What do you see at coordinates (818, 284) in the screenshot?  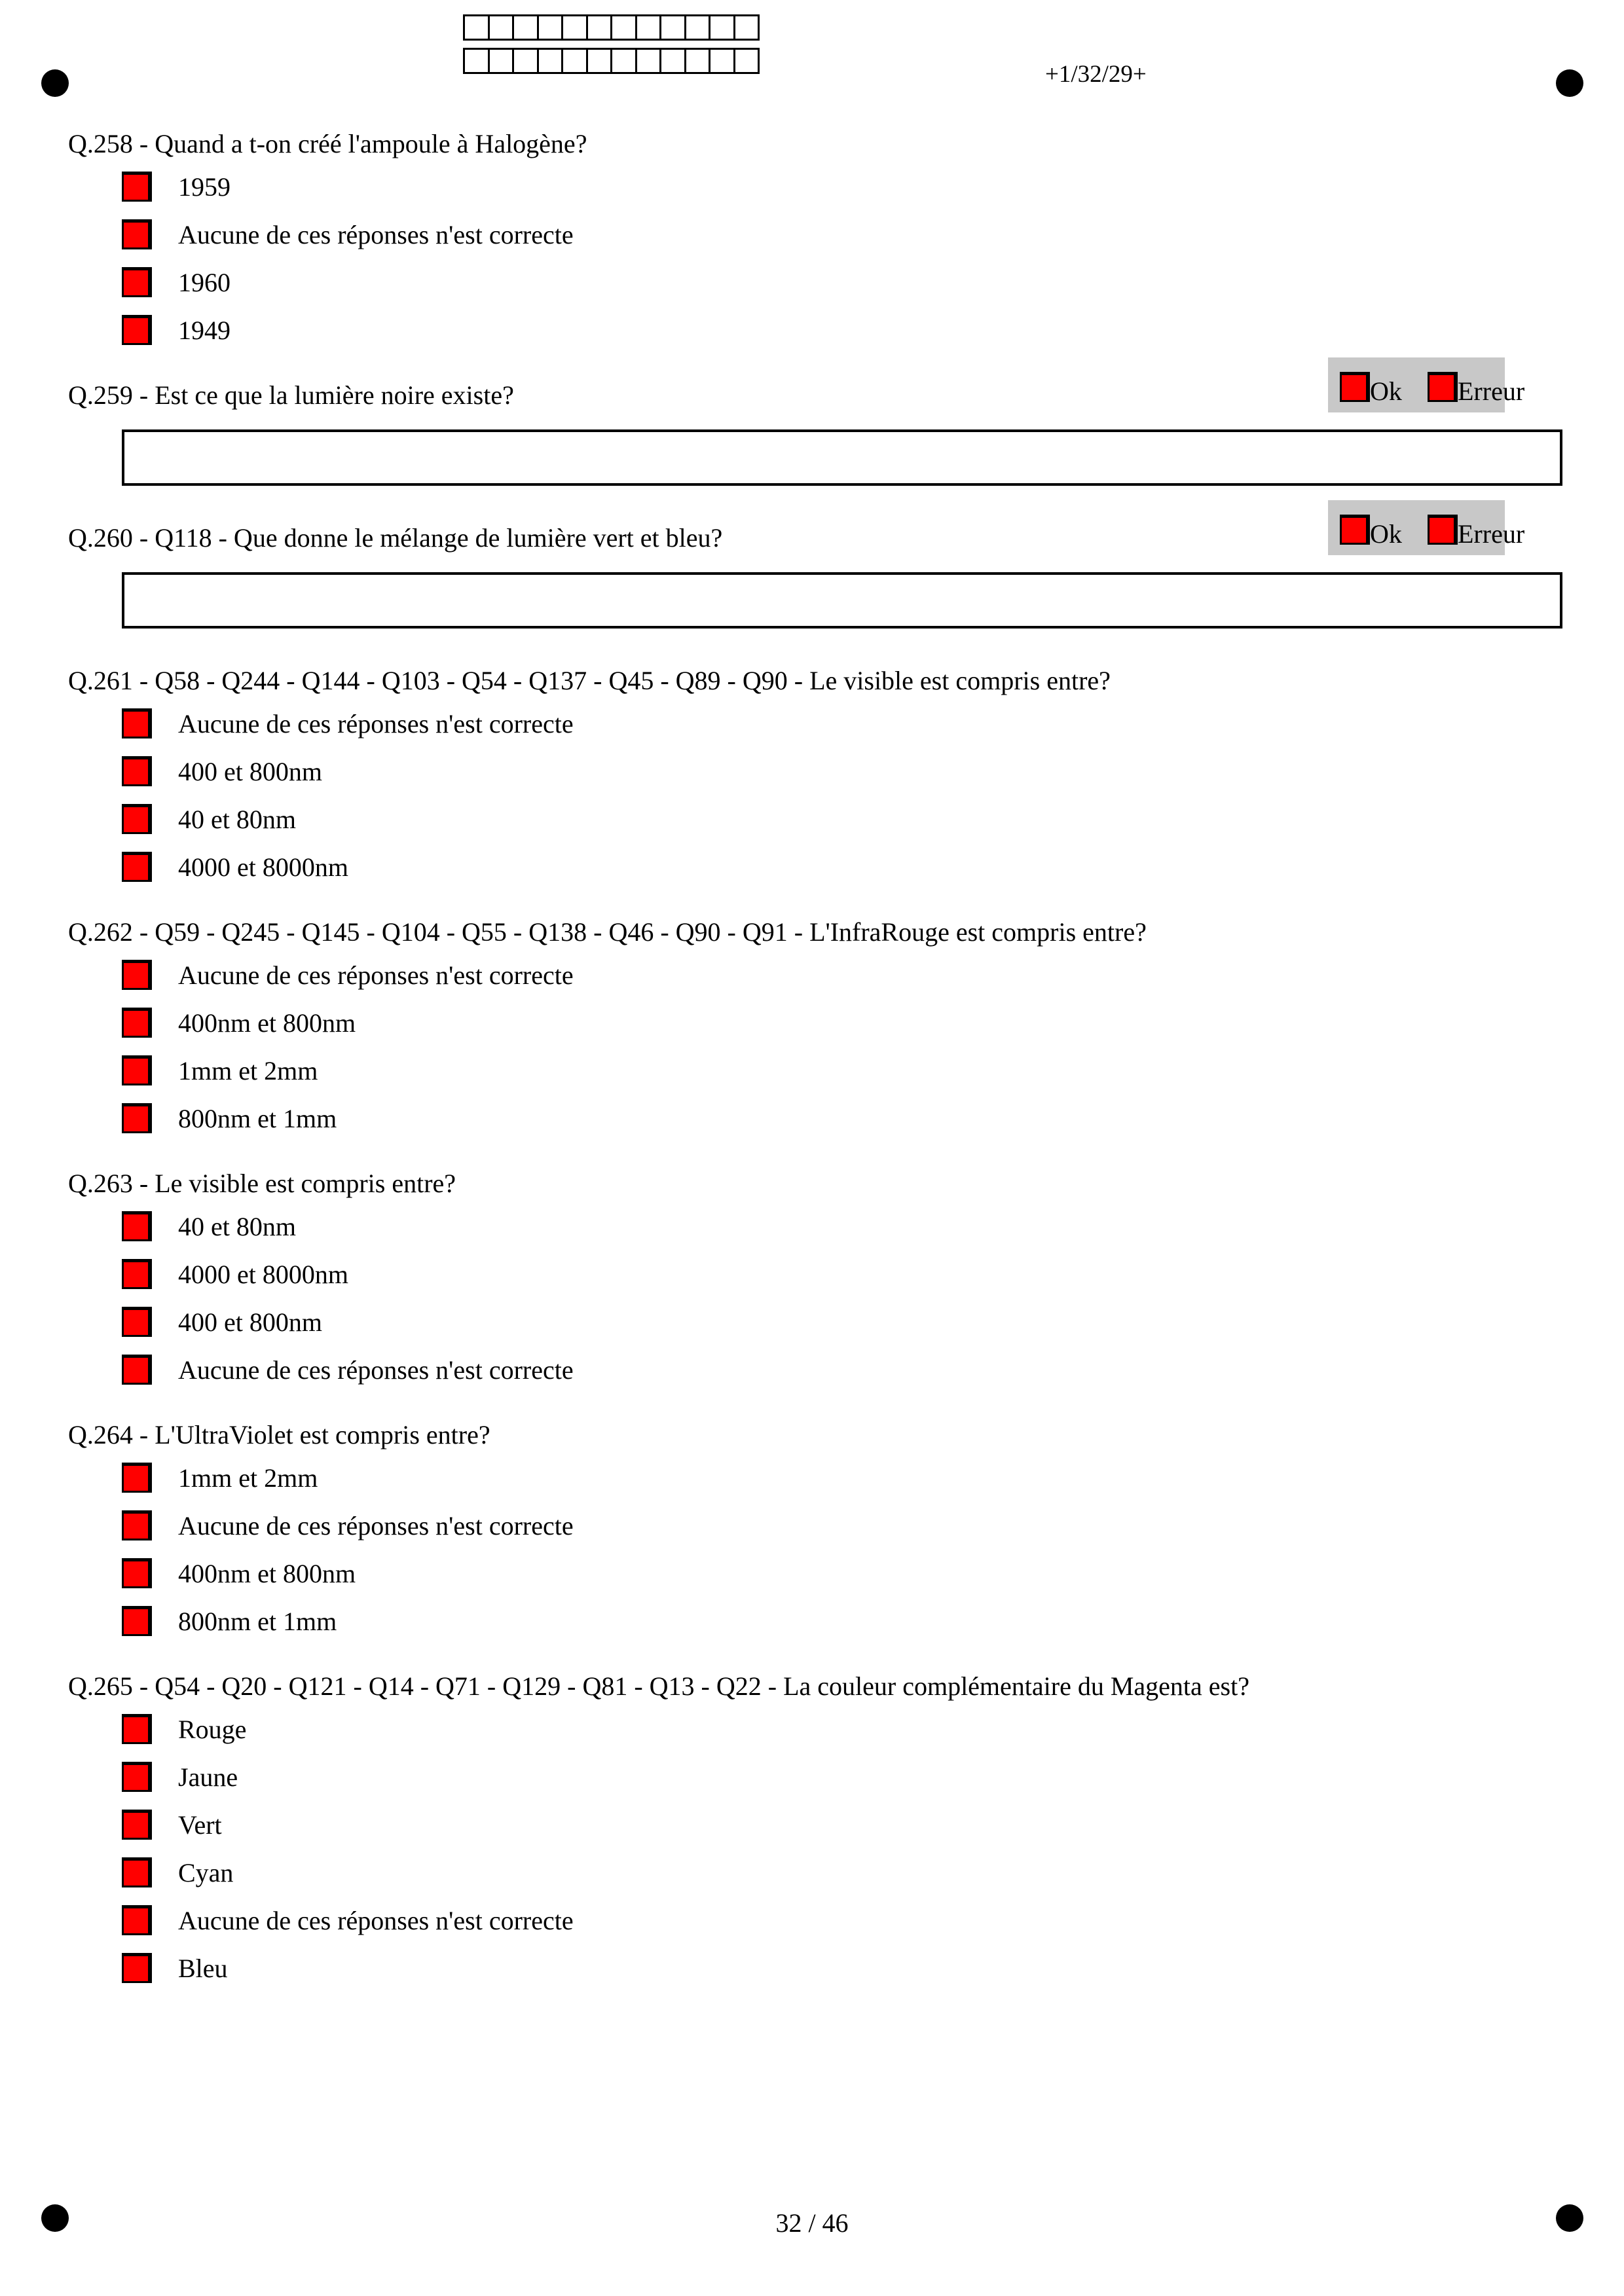 I see `answer-option: 1960` at bounding box center [818, 284].